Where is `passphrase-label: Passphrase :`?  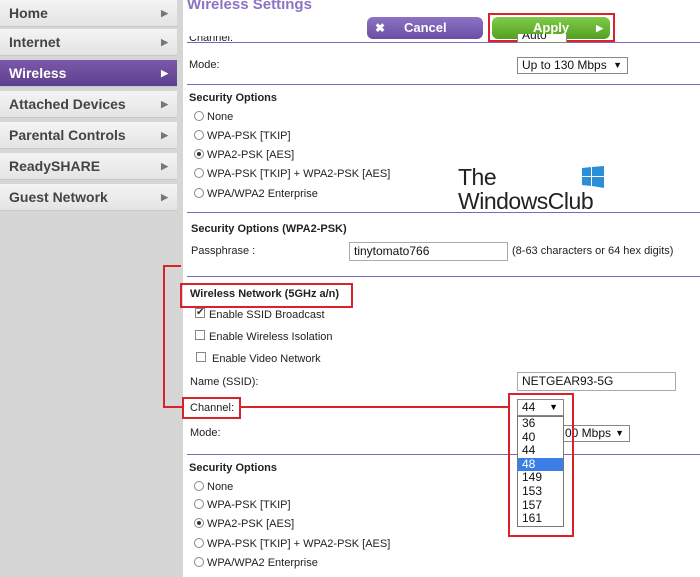 passphrase-label: Passphrase : is located at coordinates (223, 251).